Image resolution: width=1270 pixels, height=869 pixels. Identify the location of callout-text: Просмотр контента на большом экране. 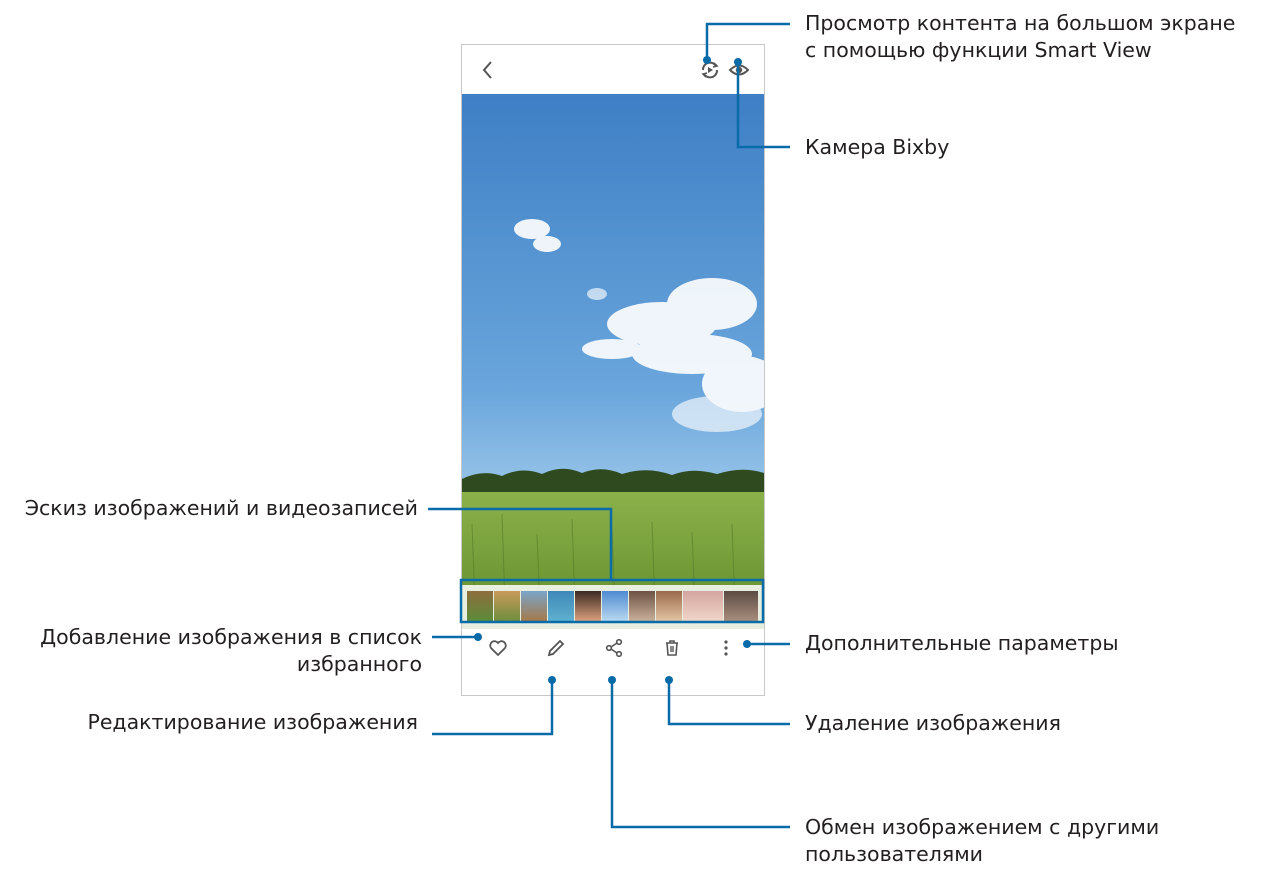
(1020, 23).